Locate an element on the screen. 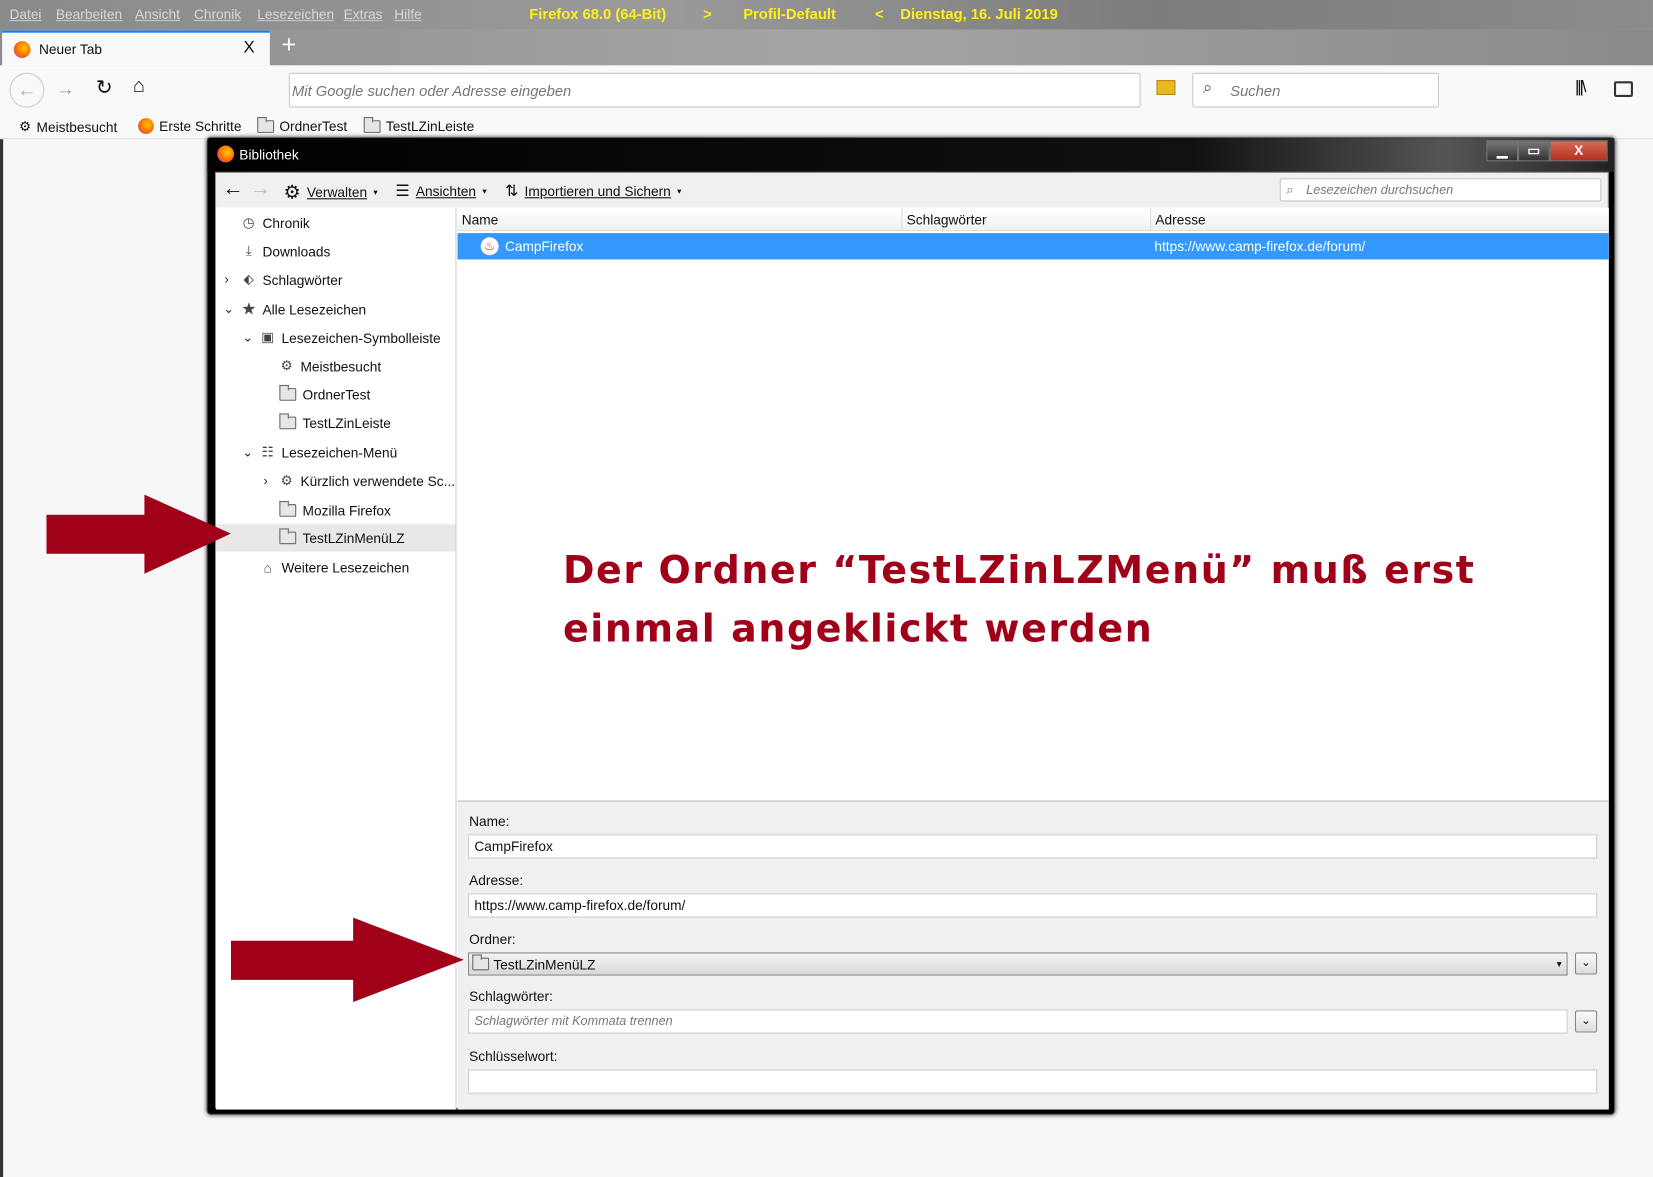 The width and height of the screenshot is (1653, 1177). reload-icon: ↻ is located at coordinates (104, 88).